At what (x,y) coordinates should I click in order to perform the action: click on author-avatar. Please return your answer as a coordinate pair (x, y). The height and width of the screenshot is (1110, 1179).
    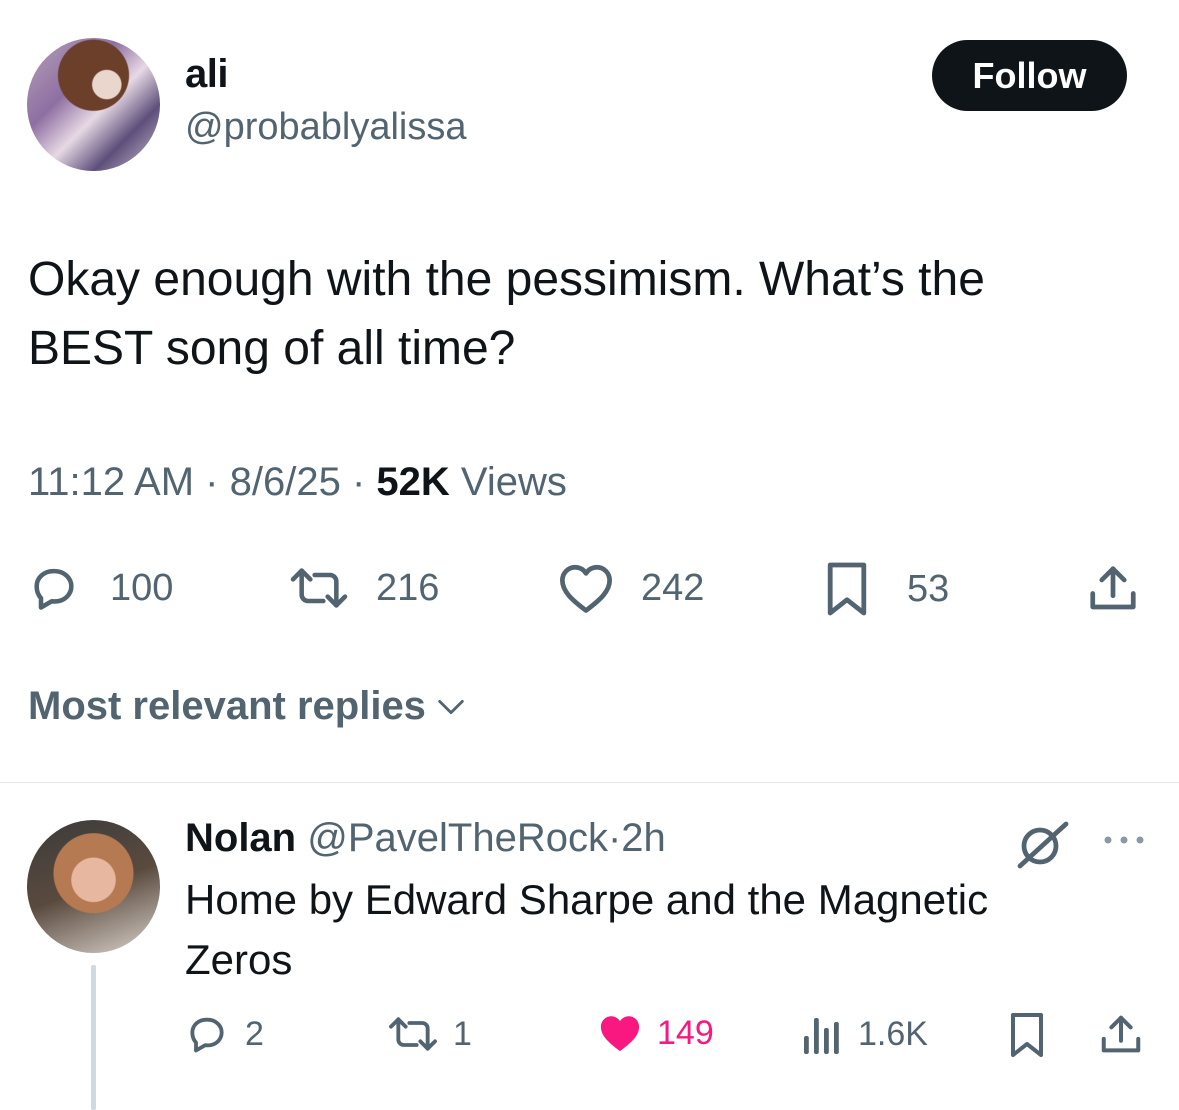
    Looking at the image, I should click on (93, 104).